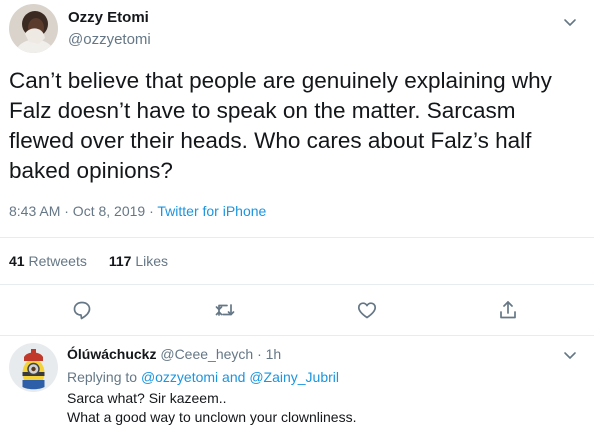  Describe the element at coordinates (111, 354) in the screenshot. I see `reply-author-name: Ólúwáchuckz` at that location.